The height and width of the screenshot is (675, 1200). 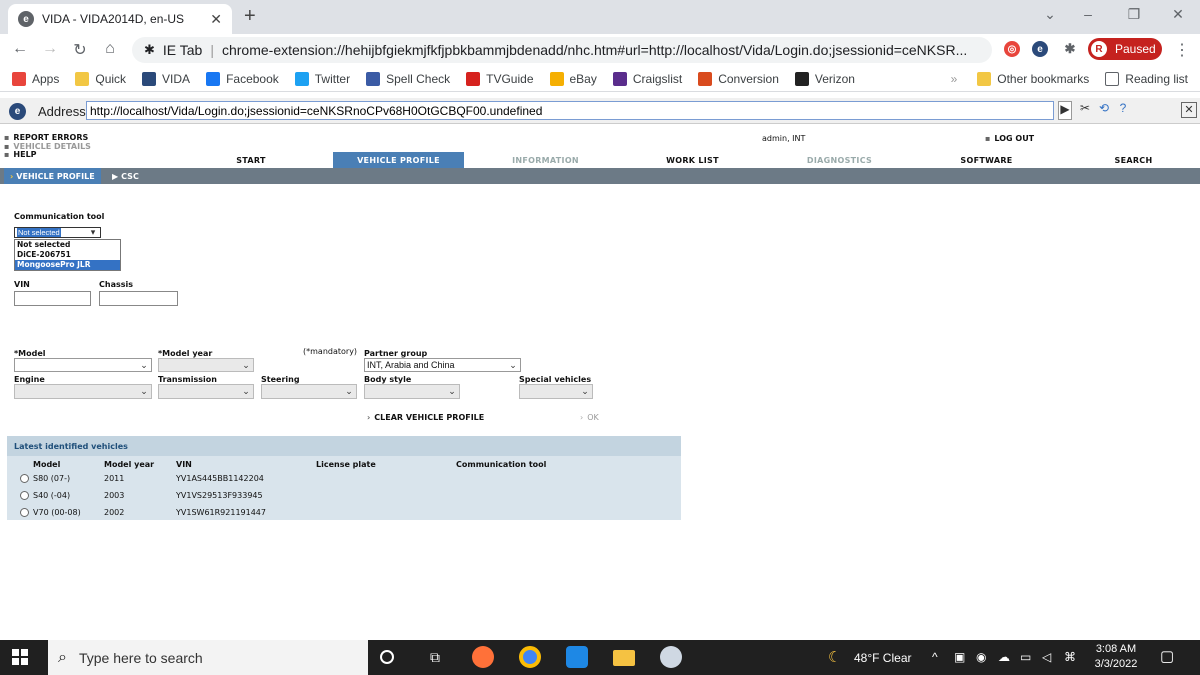 What do you see at coordinates (425, 417) in the screenshot?
I see `clear-vehicle-profile-link: › CLEAR VEHICLE PROFILE` at bounding box center [425, 417].